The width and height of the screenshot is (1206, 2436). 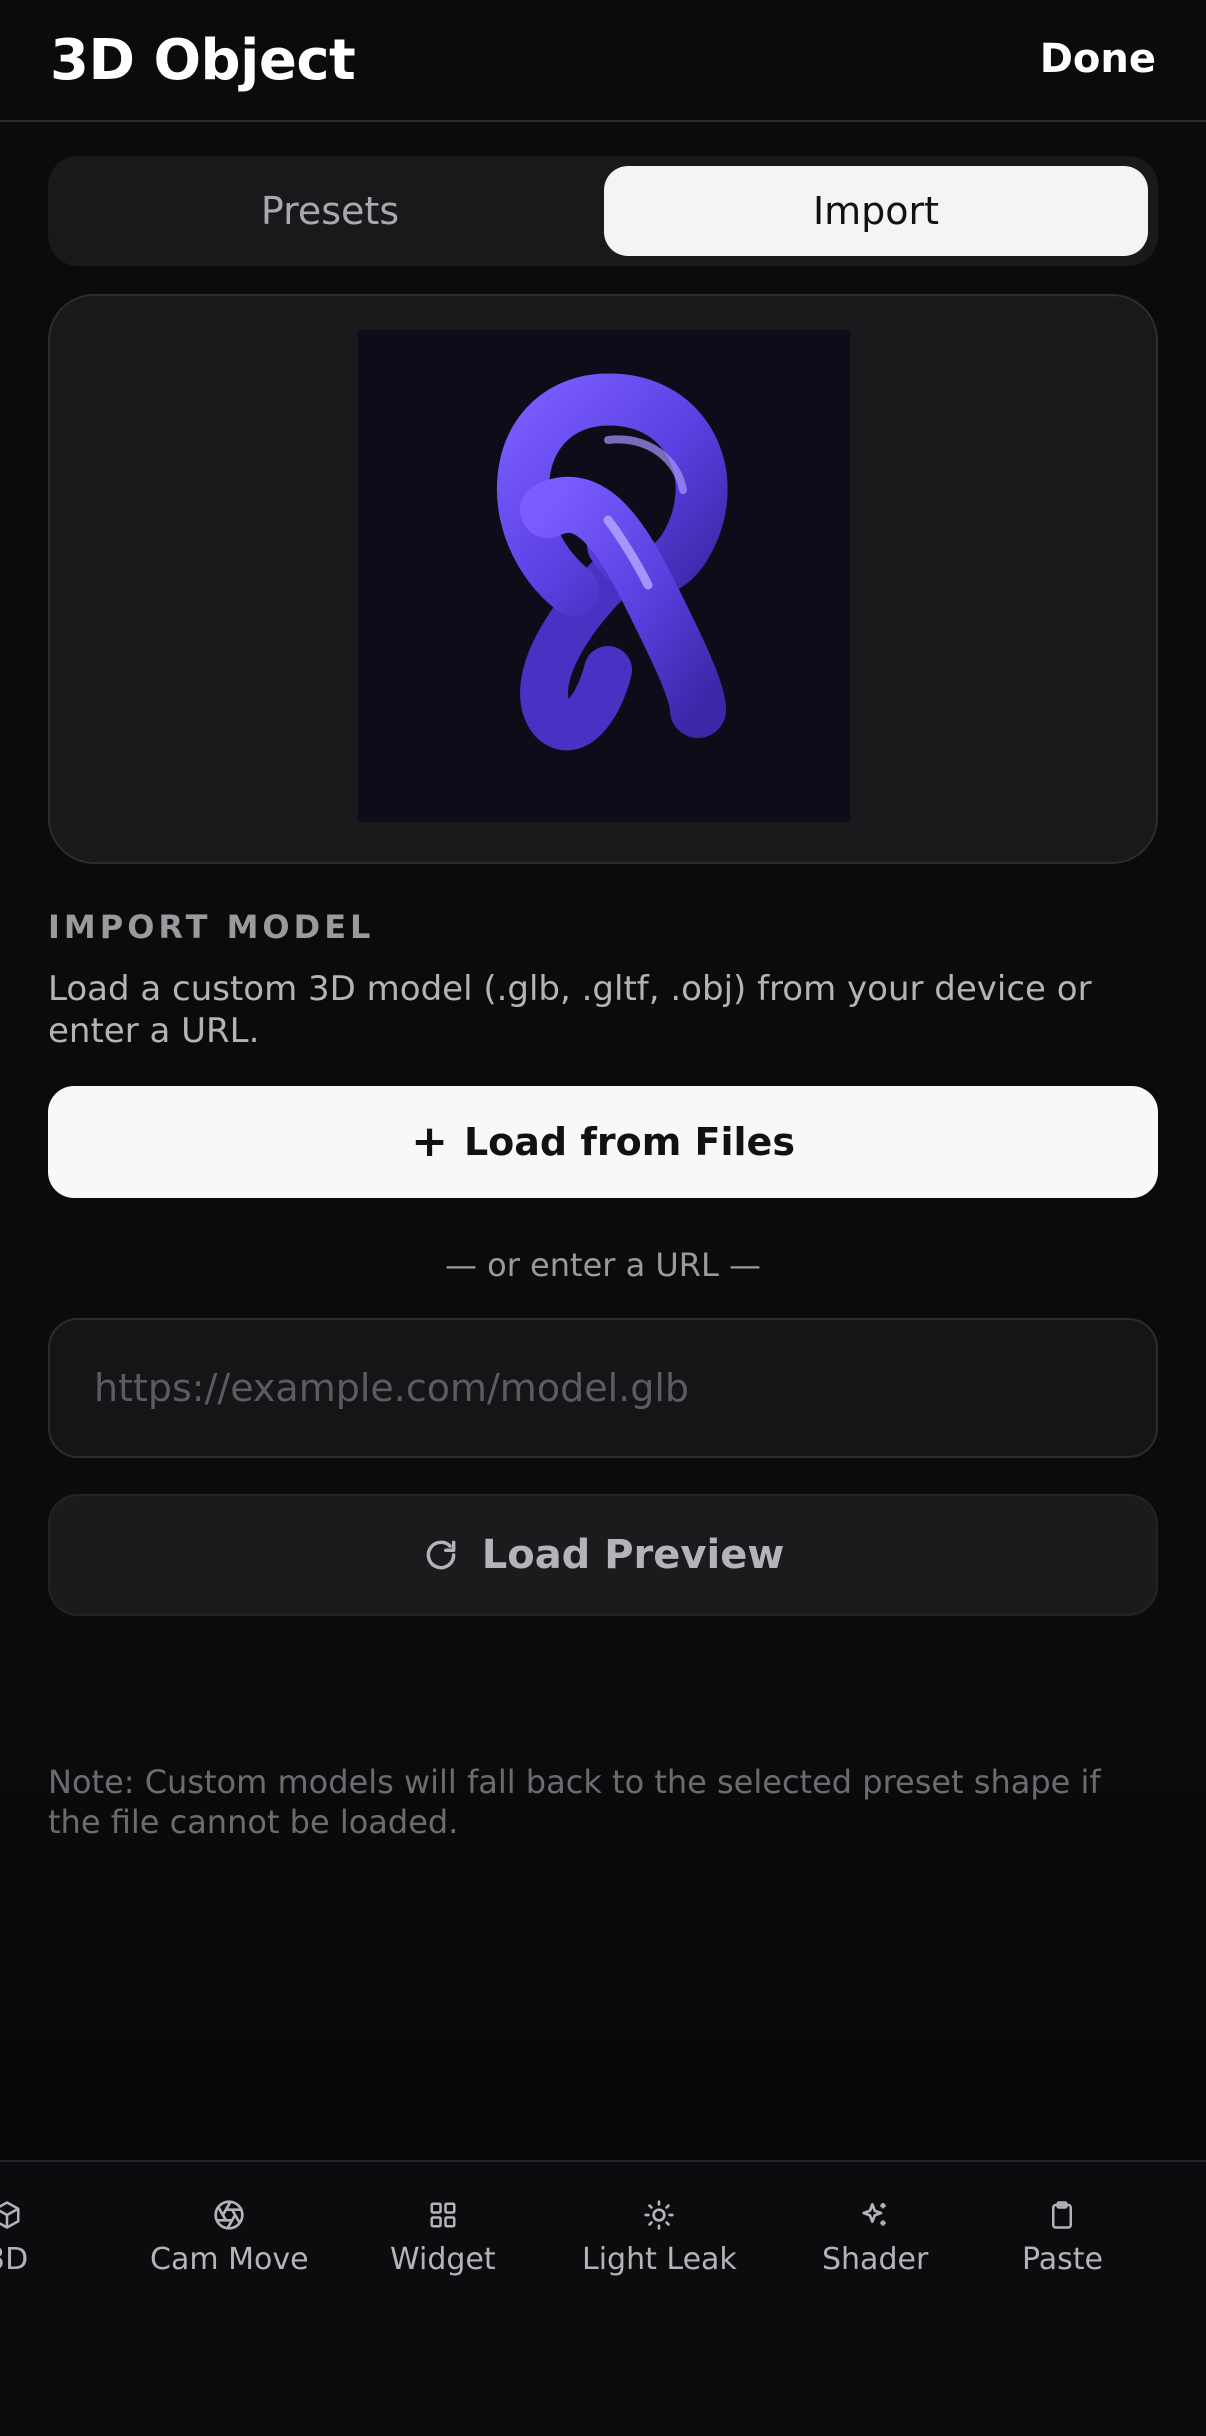 What do you see at coordinates (229, 2237) in the screenshot?
I see `toolbar-item-cam-move: Cam Move` at bounding box center [229, 2237].